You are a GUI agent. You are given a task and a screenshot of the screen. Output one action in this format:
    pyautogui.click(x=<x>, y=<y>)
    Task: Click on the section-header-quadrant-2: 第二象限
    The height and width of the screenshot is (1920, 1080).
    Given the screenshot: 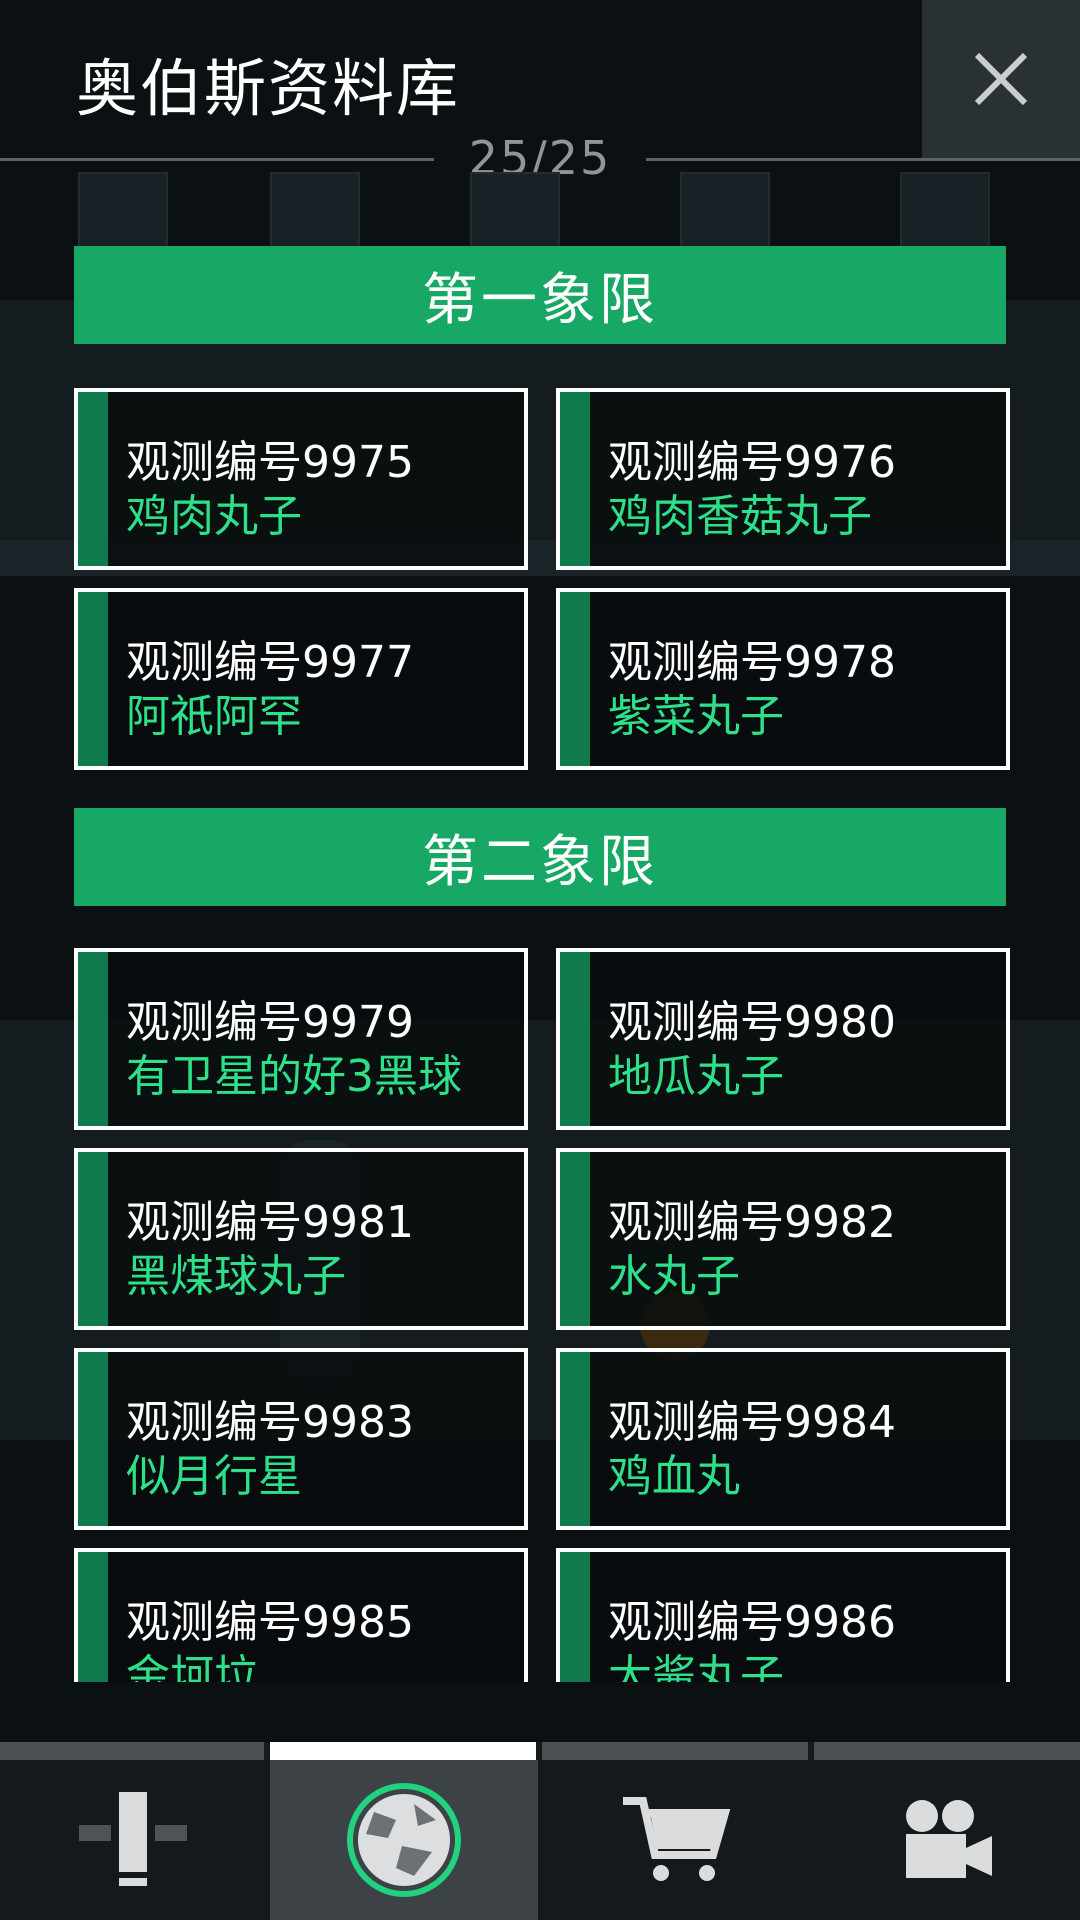 What is the action you would take?
    pyautogui.click(x=540, y=857)
    